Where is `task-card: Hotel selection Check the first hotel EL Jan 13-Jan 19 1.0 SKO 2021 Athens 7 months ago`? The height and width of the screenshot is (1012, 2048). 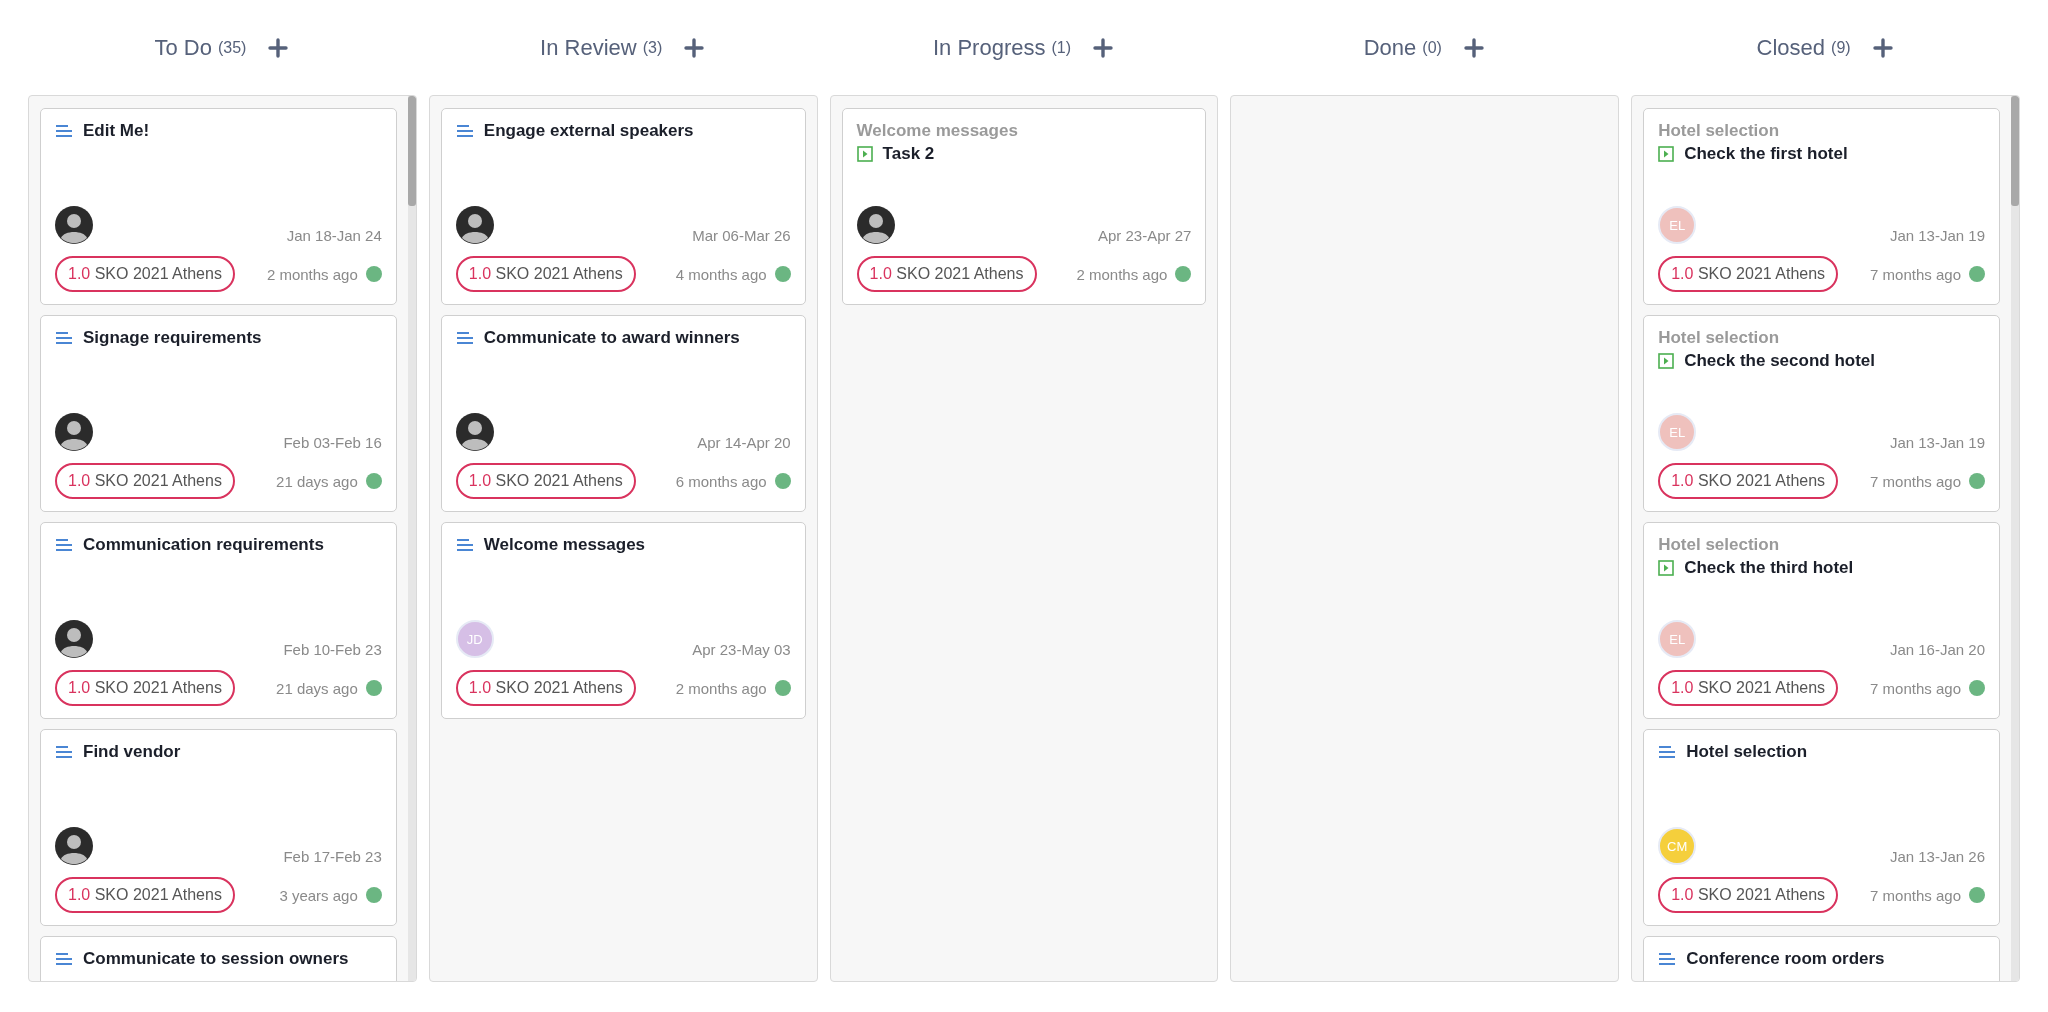 task-card: Hotel selection Check the first hotel EL Jan 13-Jan 19 1.0 SKO 2021 Athens 7 months ago is located at coordinates (1821, 206).